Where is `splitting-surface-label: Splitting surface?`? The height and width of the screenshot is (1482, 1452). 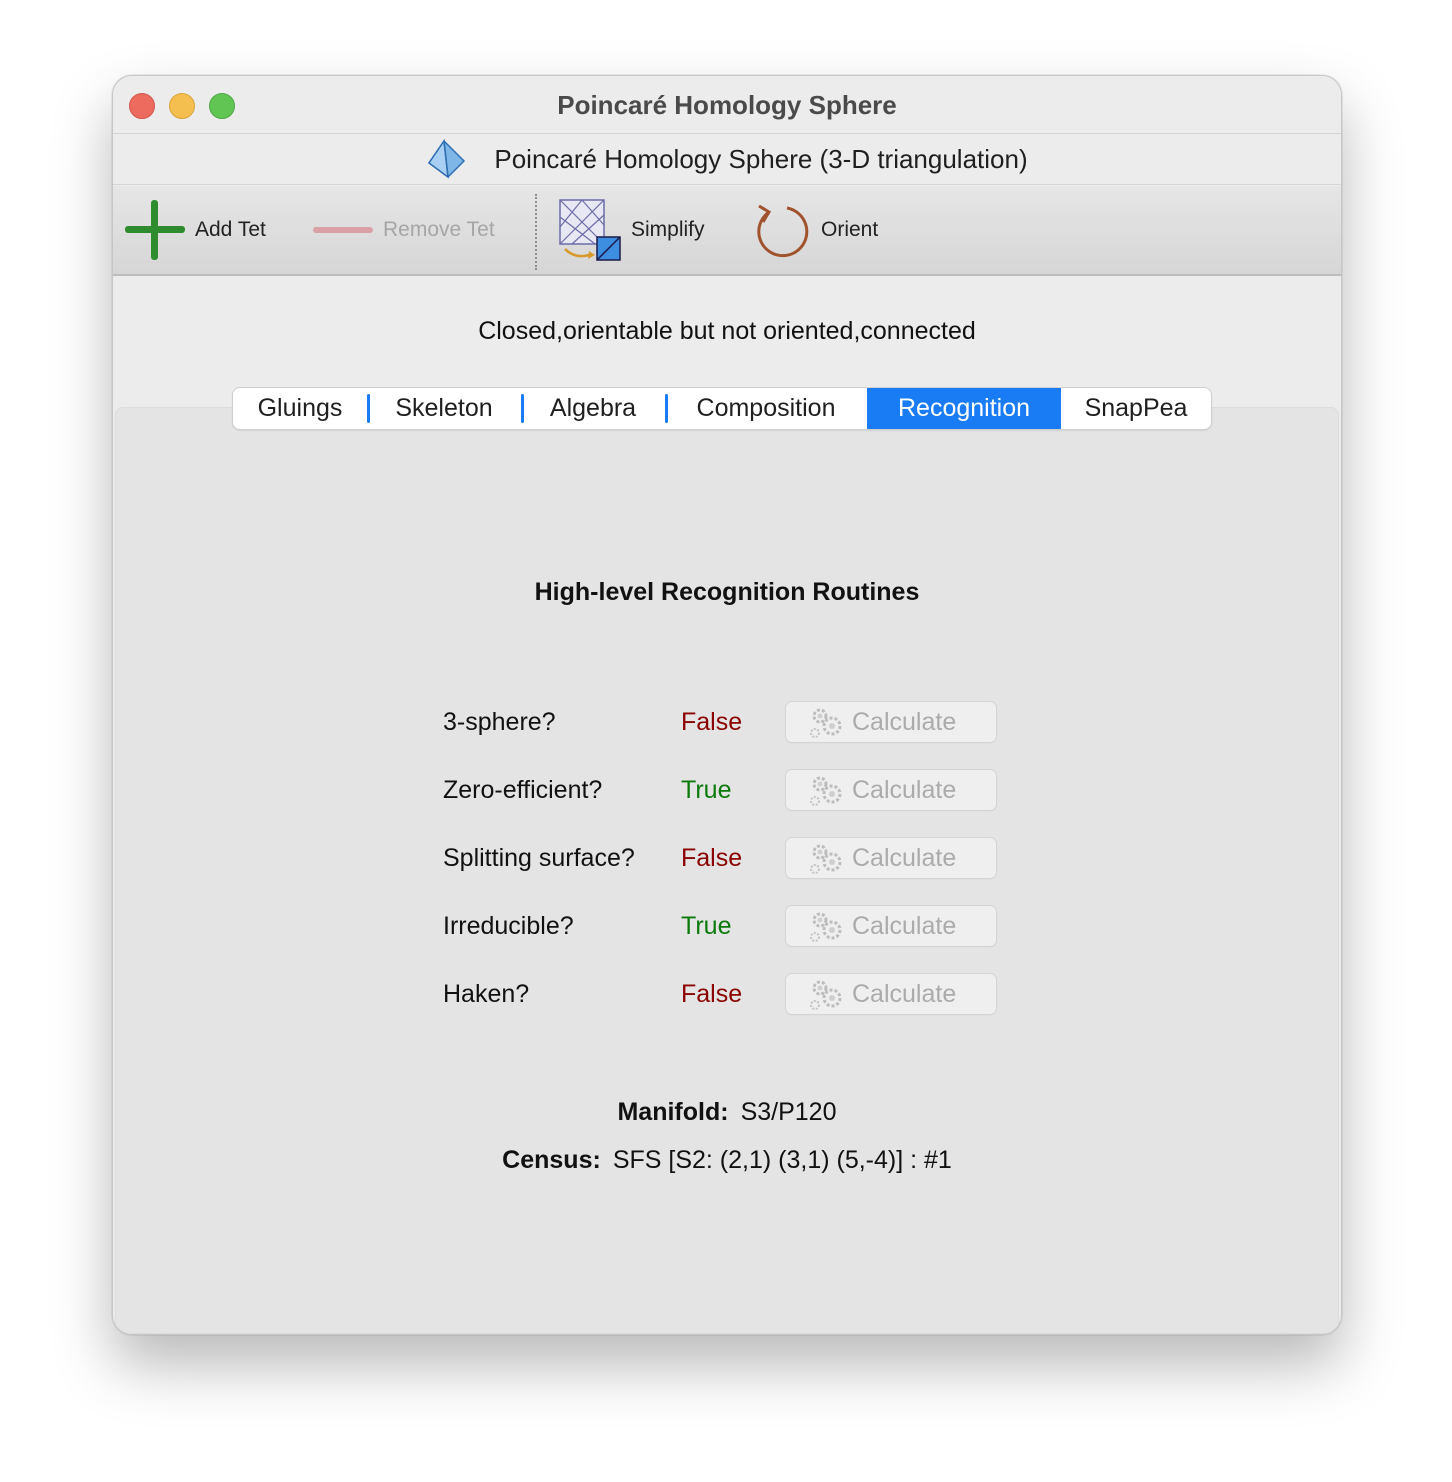
splitting-surface-label: Splitting surface? is located at coordinates (539, 858).